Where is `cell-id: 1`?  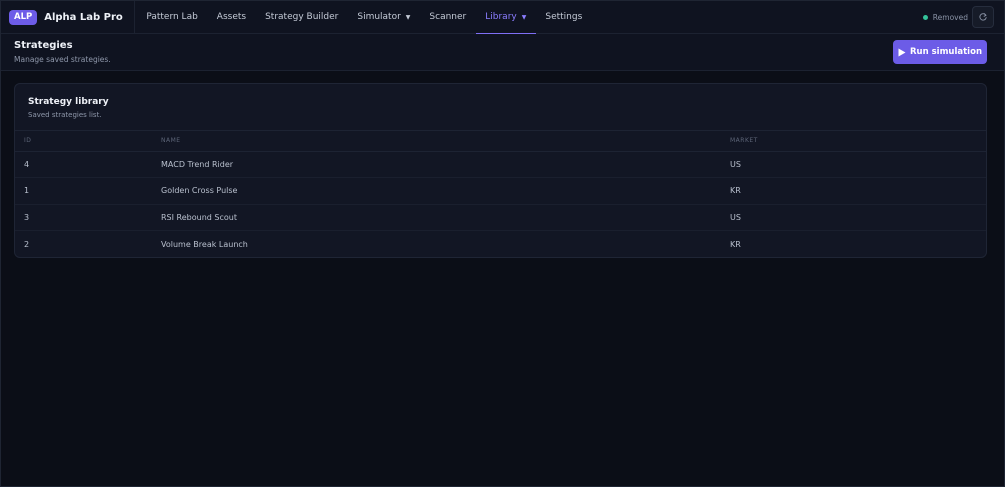 cell-id: 1 is located at coordinates (88, 191).